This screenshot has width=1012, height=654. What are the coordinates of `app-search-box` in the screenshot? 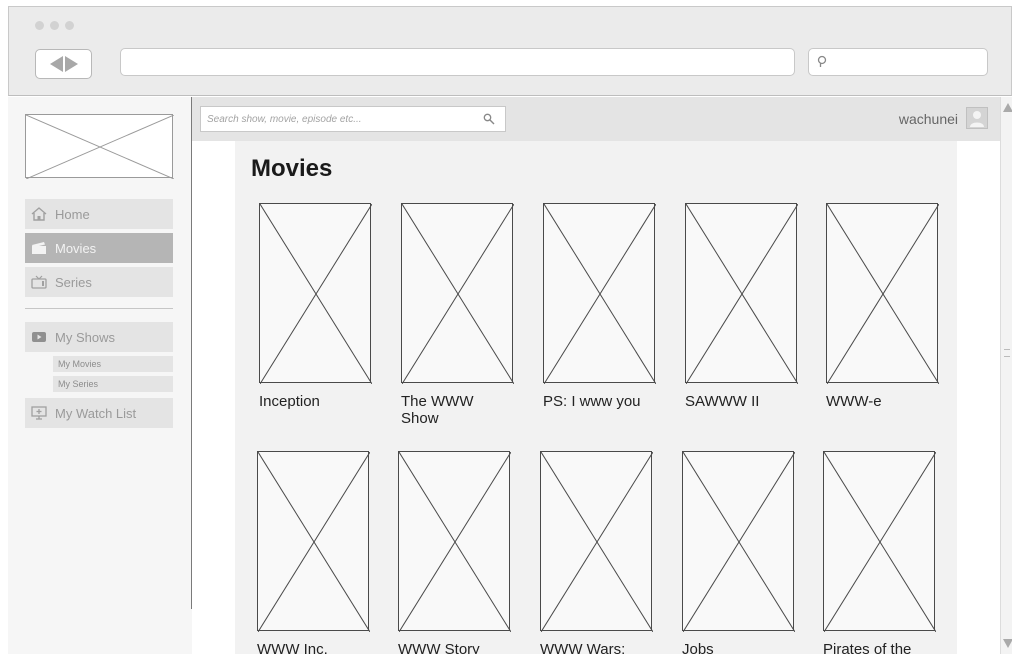 It's located at (353, 119).